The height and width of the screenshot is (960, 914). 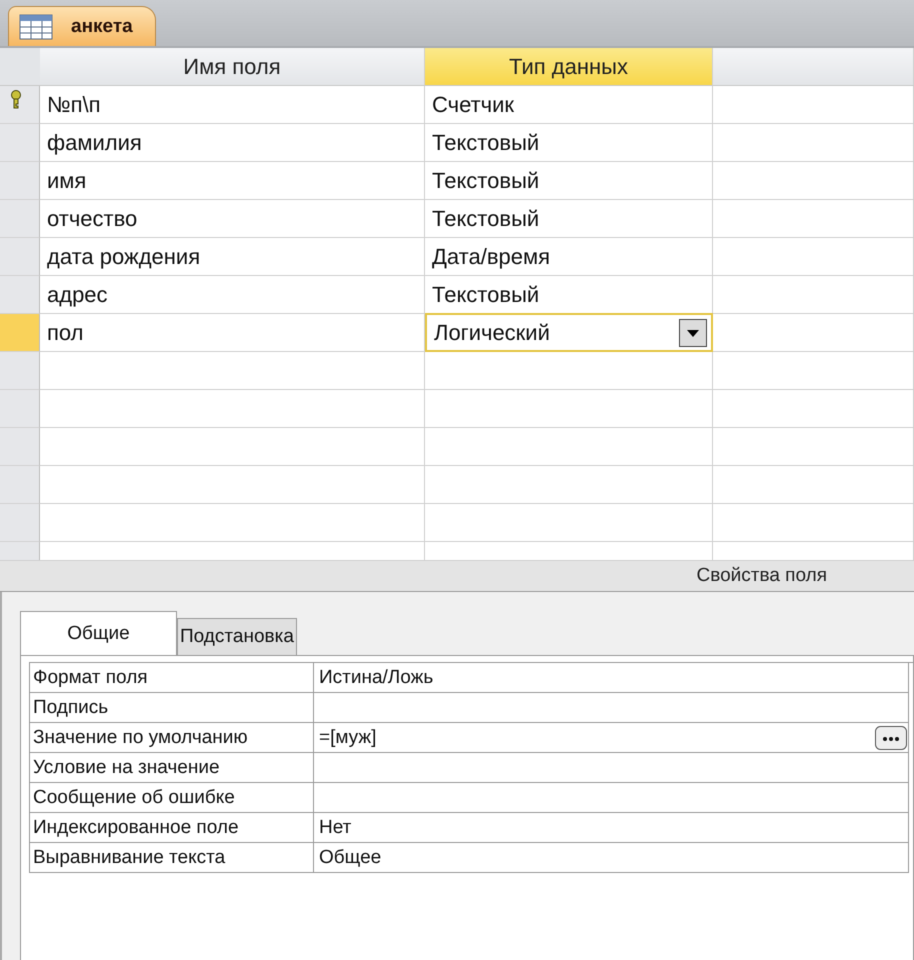 I want to click on property-label: Условие на значение, so click(x=172, y=768).